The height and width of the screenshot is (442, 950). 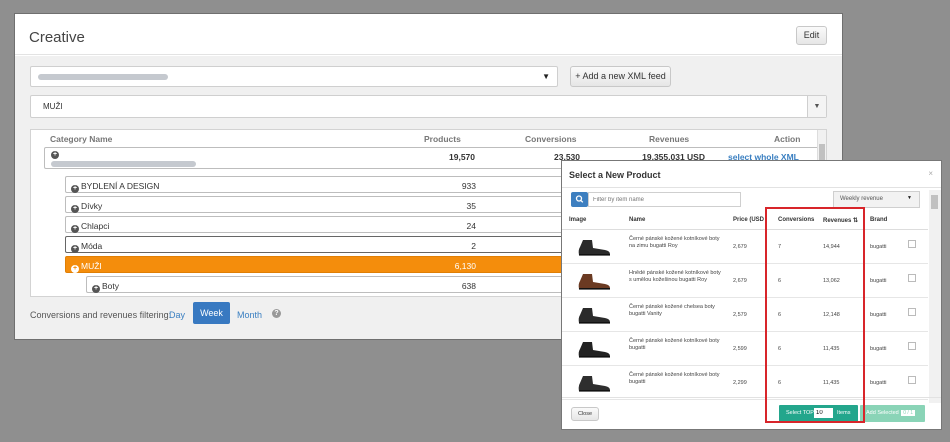 What do you see at coordinates (930, 173) in the screenshot?
I see `close-icon: ×` at bounding box center [930, 173].